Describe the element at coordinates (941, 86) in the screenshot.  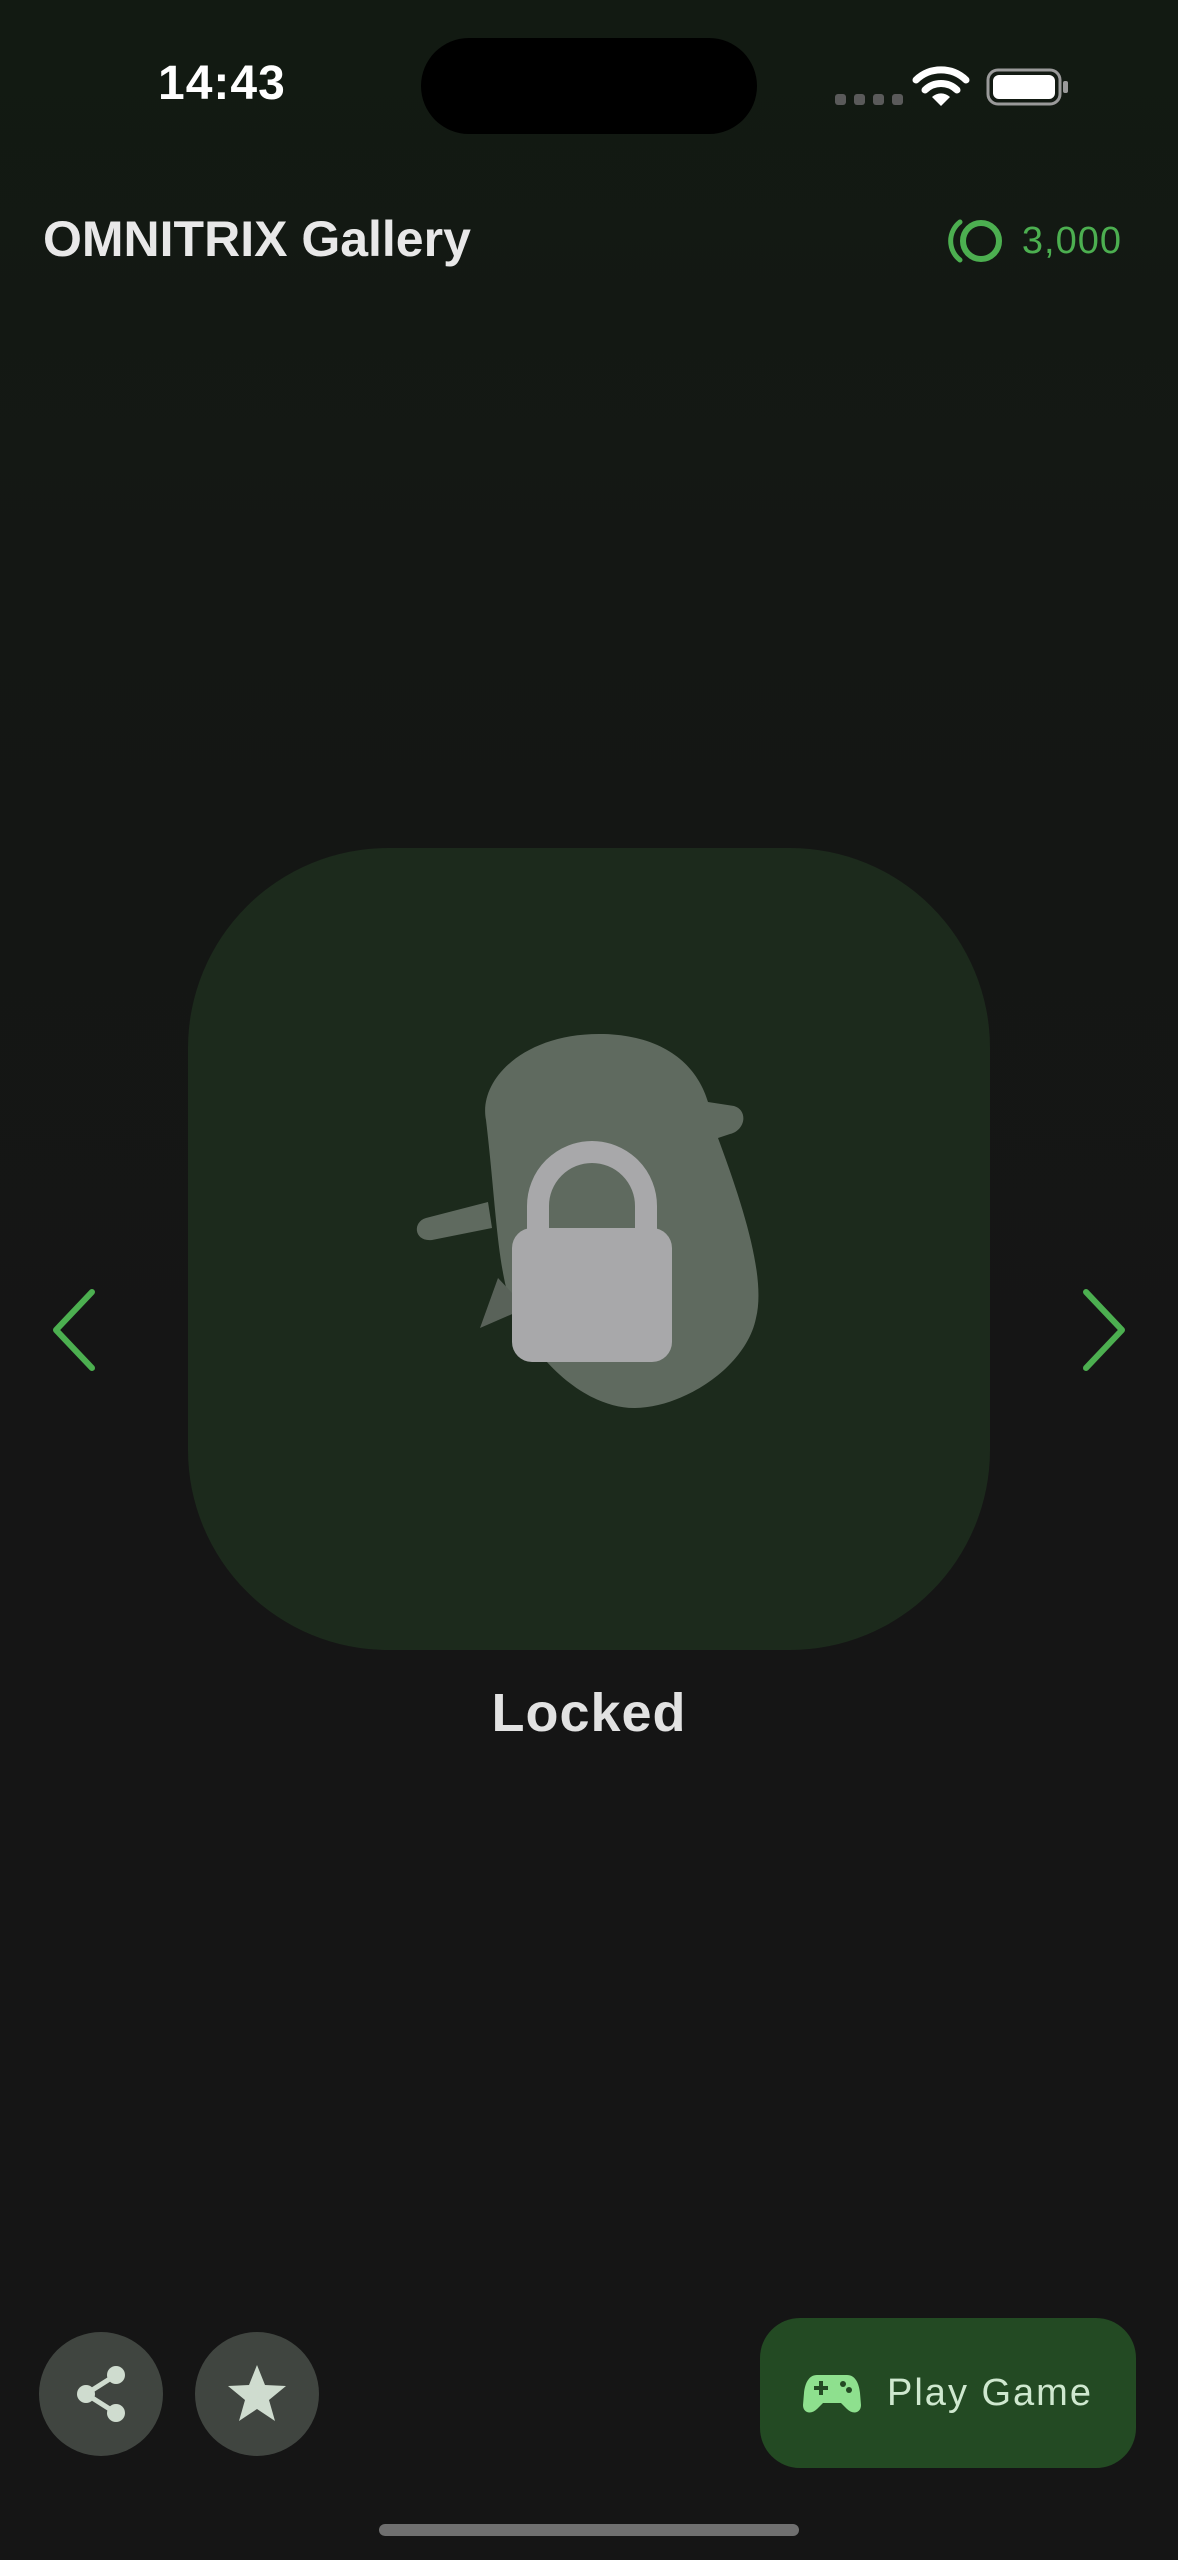
I see `wifi-icon` at that location.